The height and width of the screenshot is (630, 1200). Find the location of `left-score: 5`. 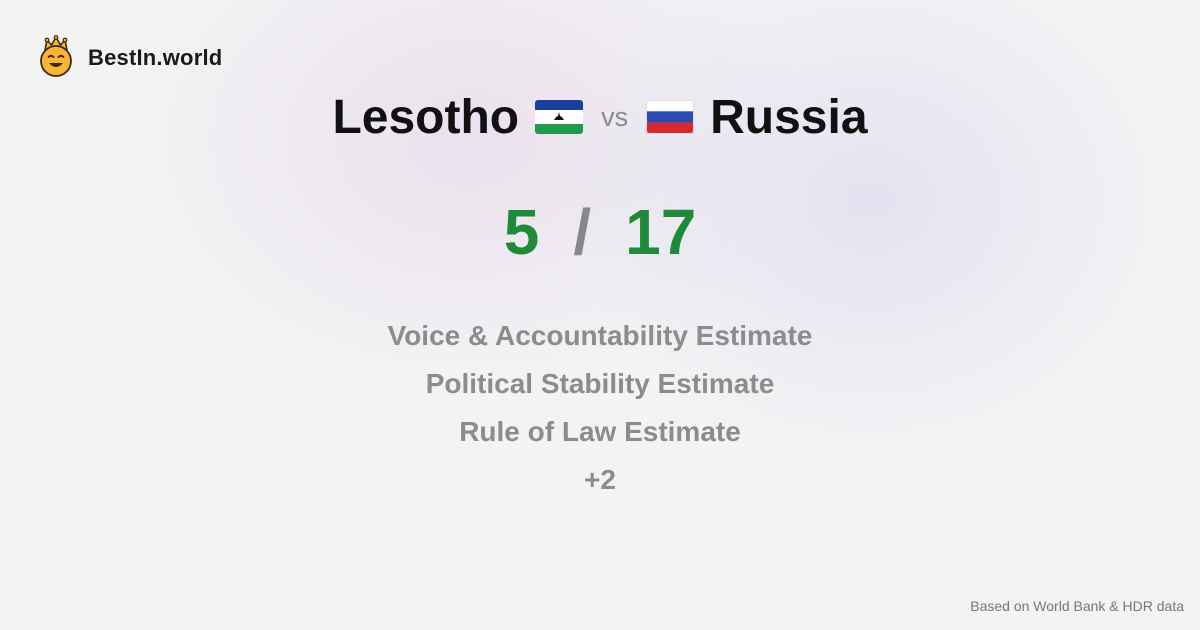

left-score: 5 is located at coordinates (521, 232).